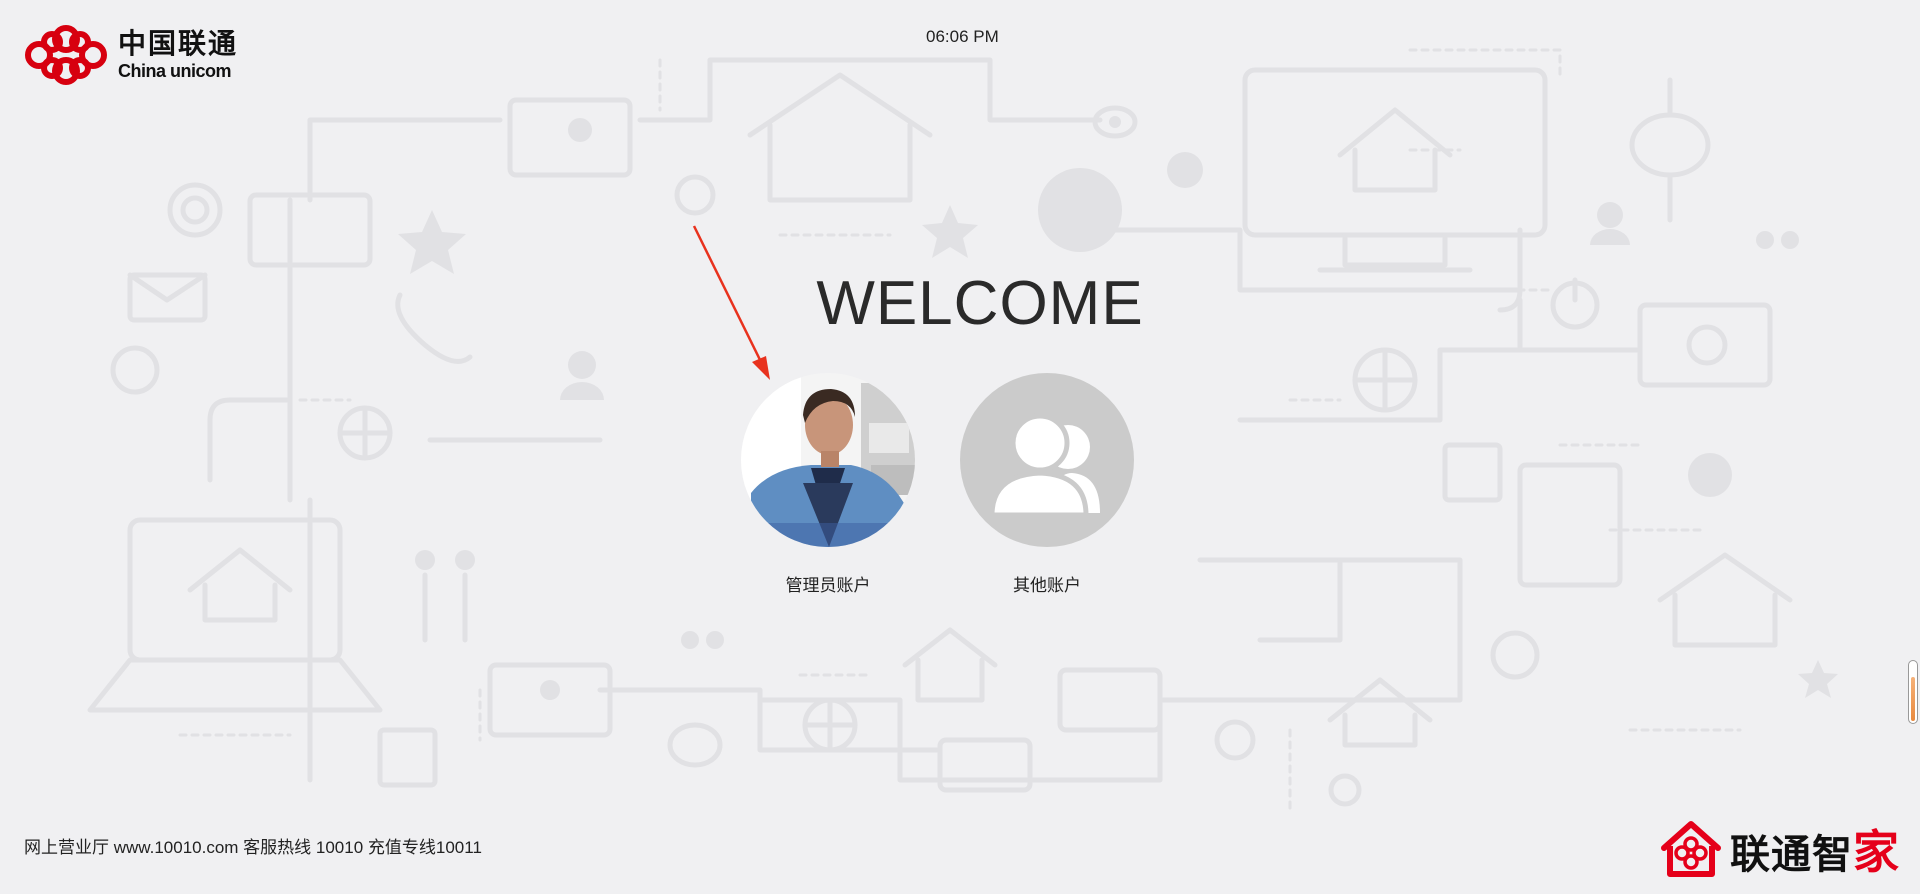 Image resolution: width=1920 pixels, height=894 pixels. I want to click on admin-avatar, so click(828, 460).